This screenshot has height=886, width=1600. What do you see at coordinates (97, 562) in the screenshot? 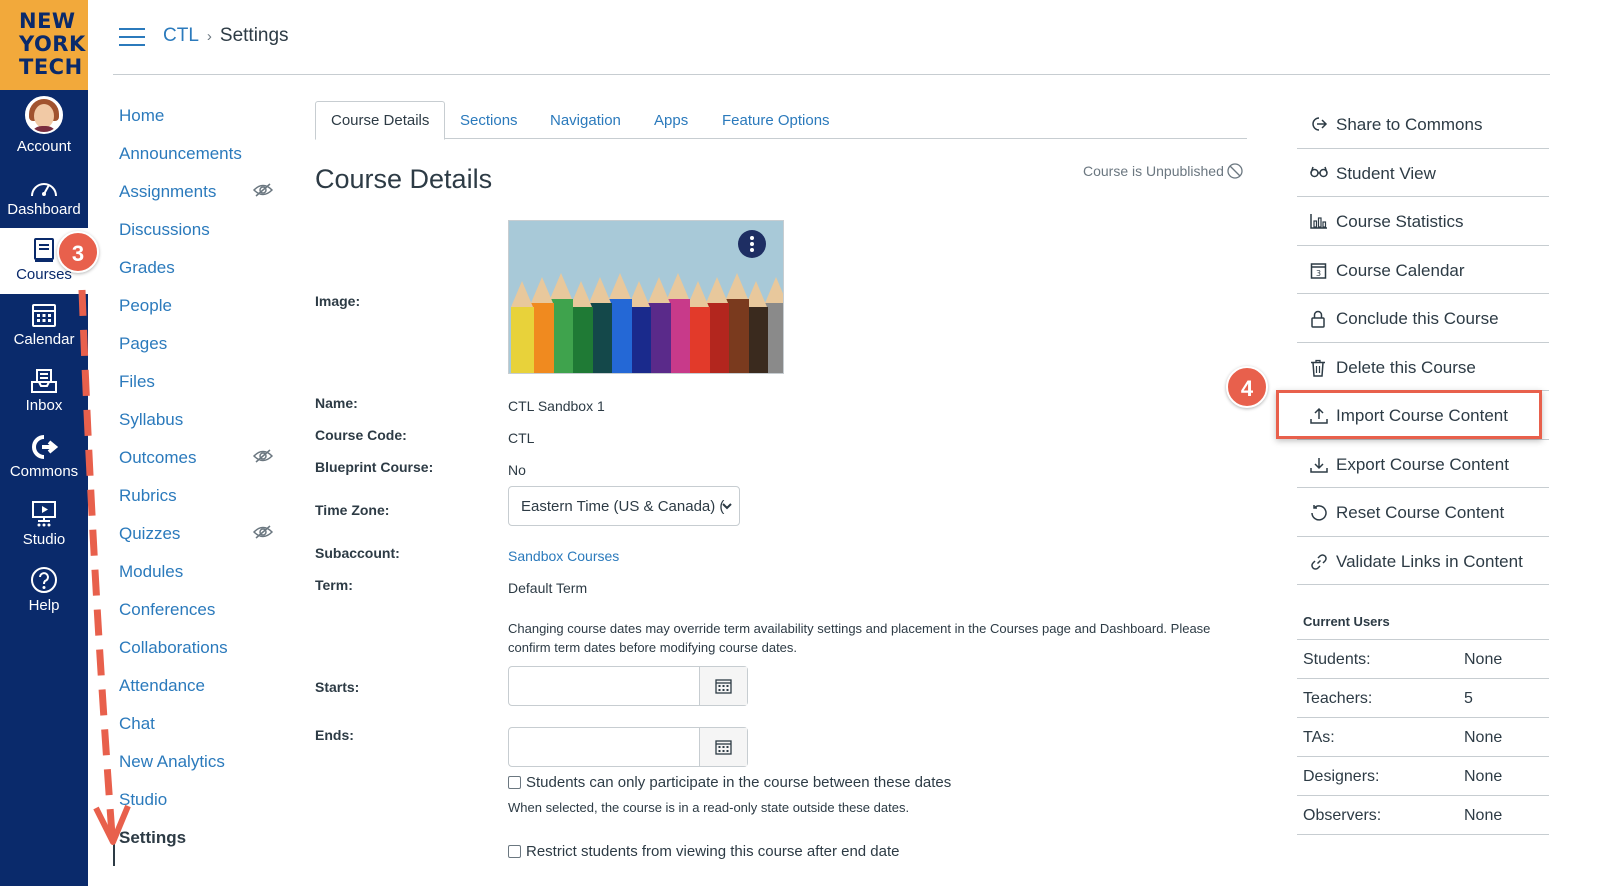
I see `dashed-arrow-annotation` at bounding box center [97, 562].